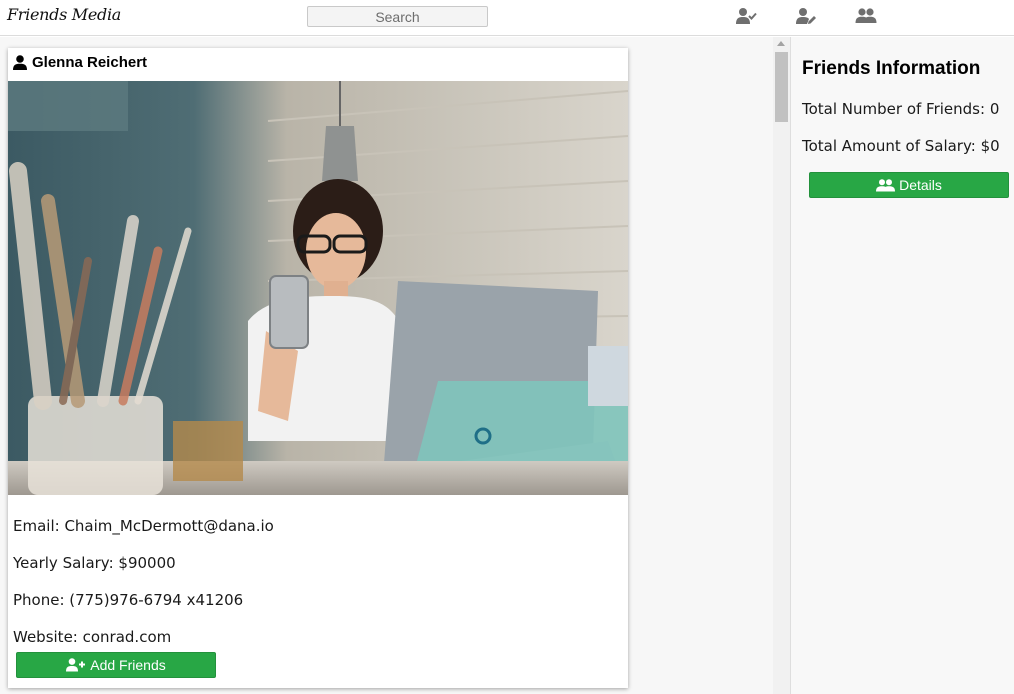  Describe the element at coordinates (397, 16) in the screenshot. I see `search-input` at that location.